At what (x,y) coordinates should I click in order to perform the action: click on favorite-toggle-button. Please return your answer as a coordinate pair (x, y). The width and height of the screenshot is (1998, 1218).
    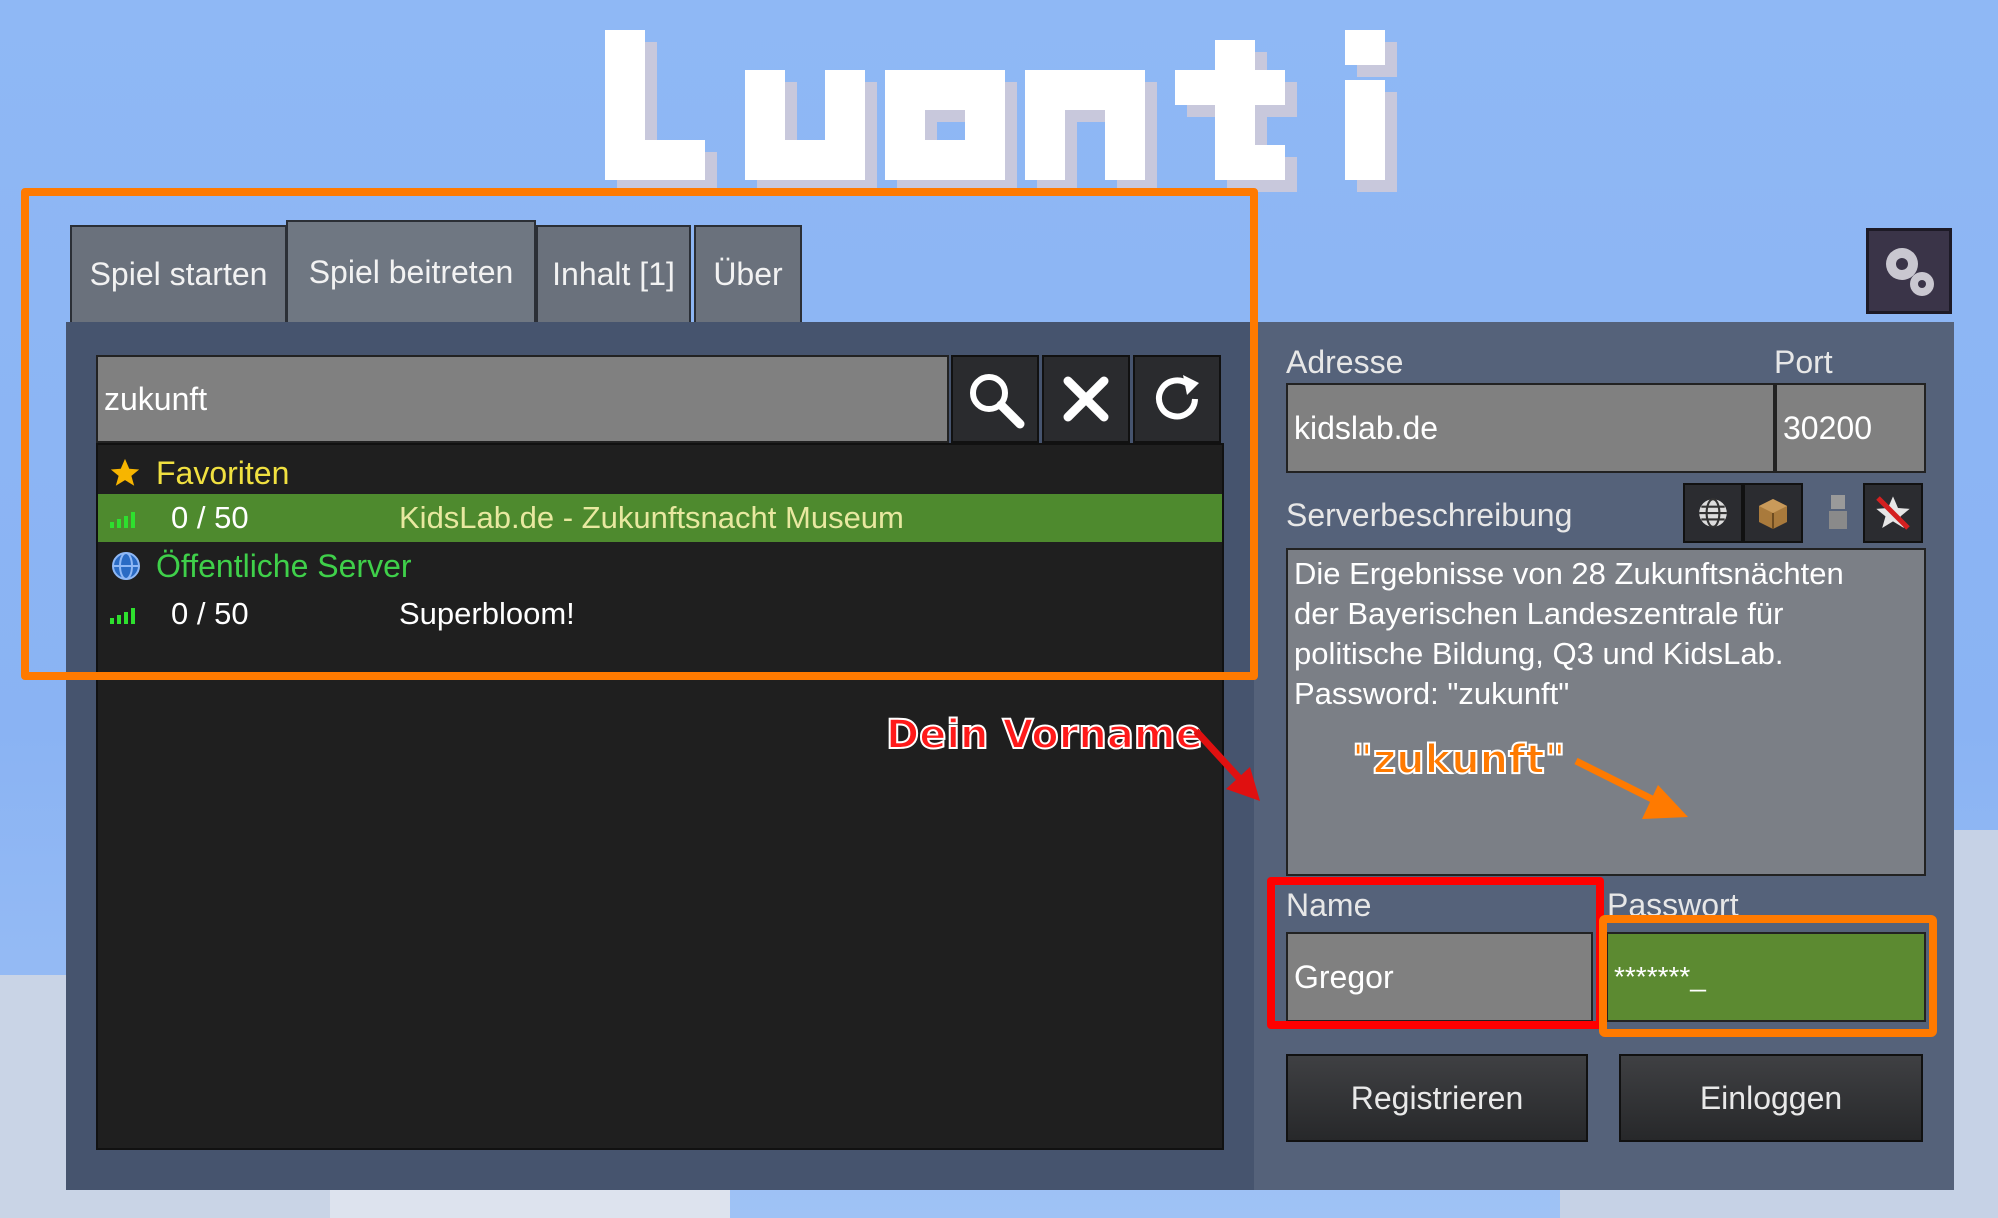
    Looking at the image, I should click on (1893, 513).